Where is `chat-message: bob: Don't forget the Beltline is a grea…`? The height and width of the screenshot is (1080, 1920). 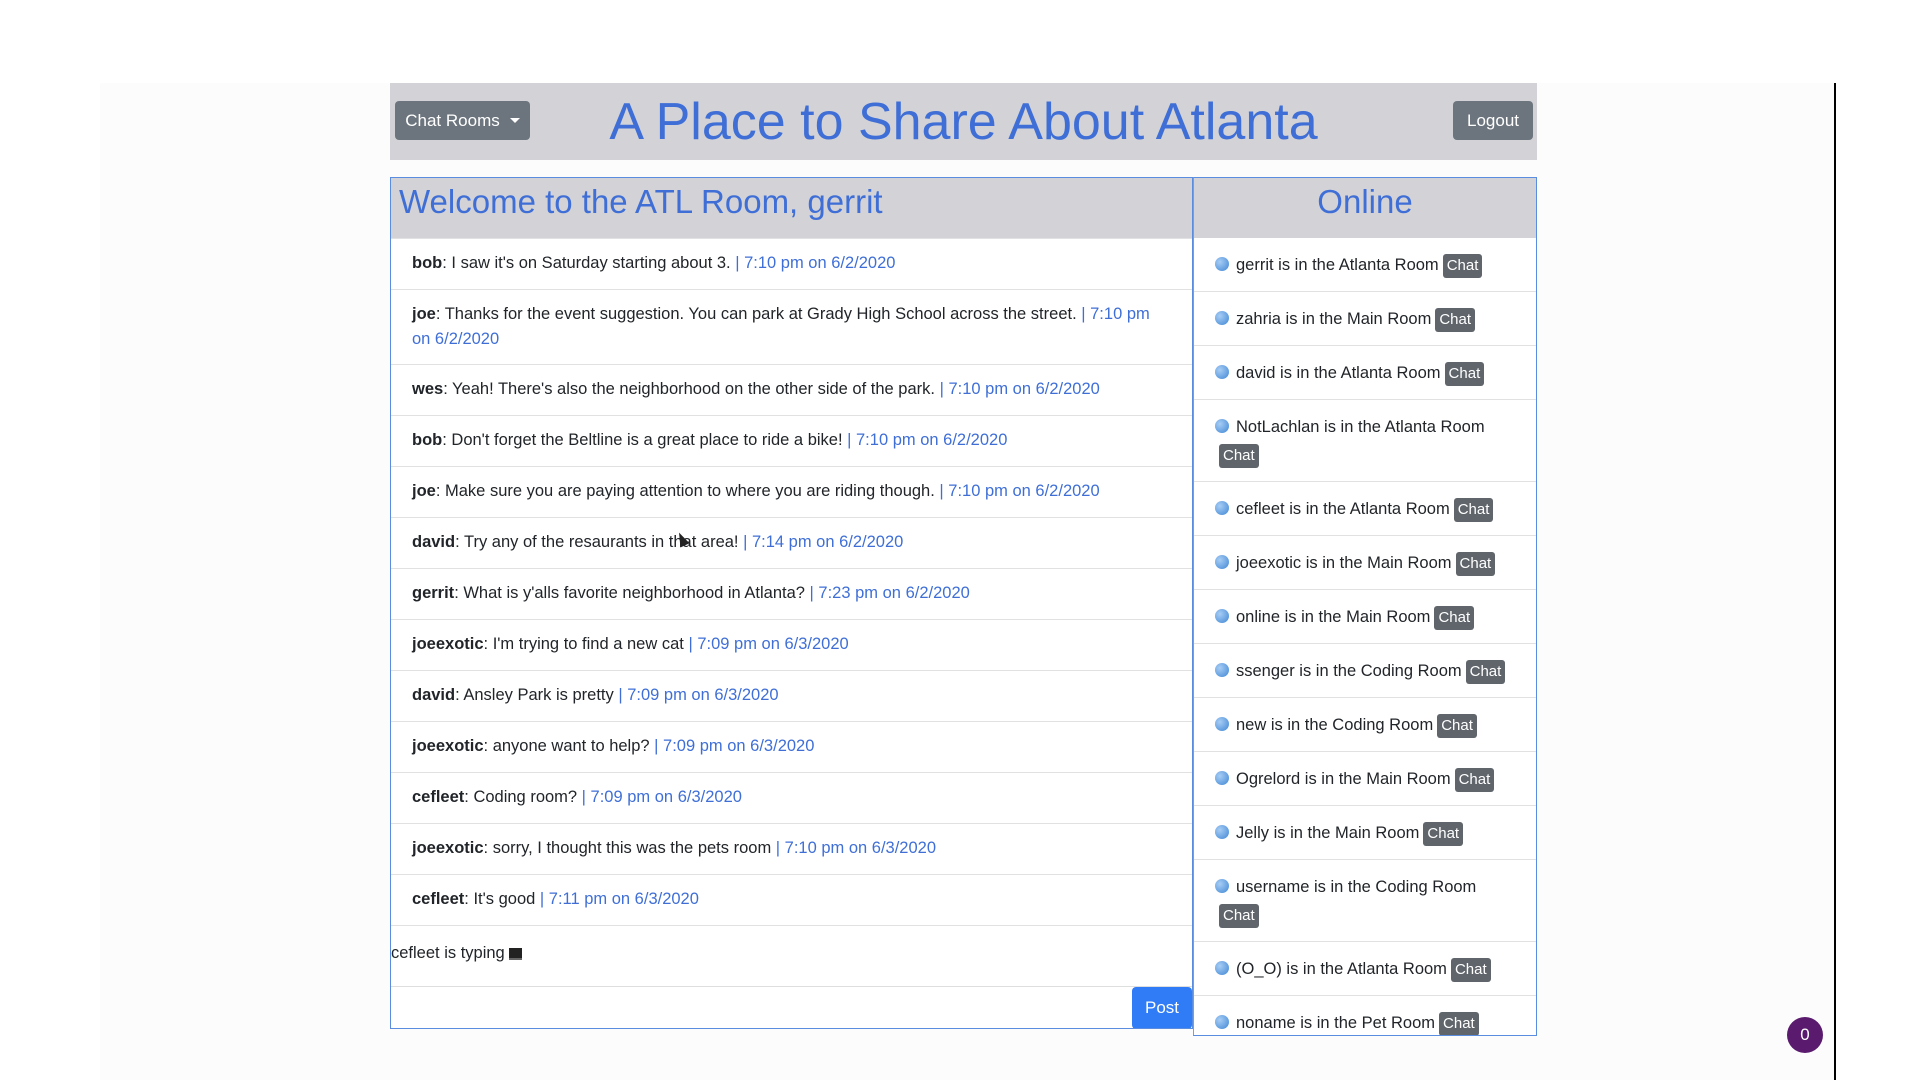
chat-message: bob: Don't forget the Beltline is a grea… is located at coordinates (791, 441).